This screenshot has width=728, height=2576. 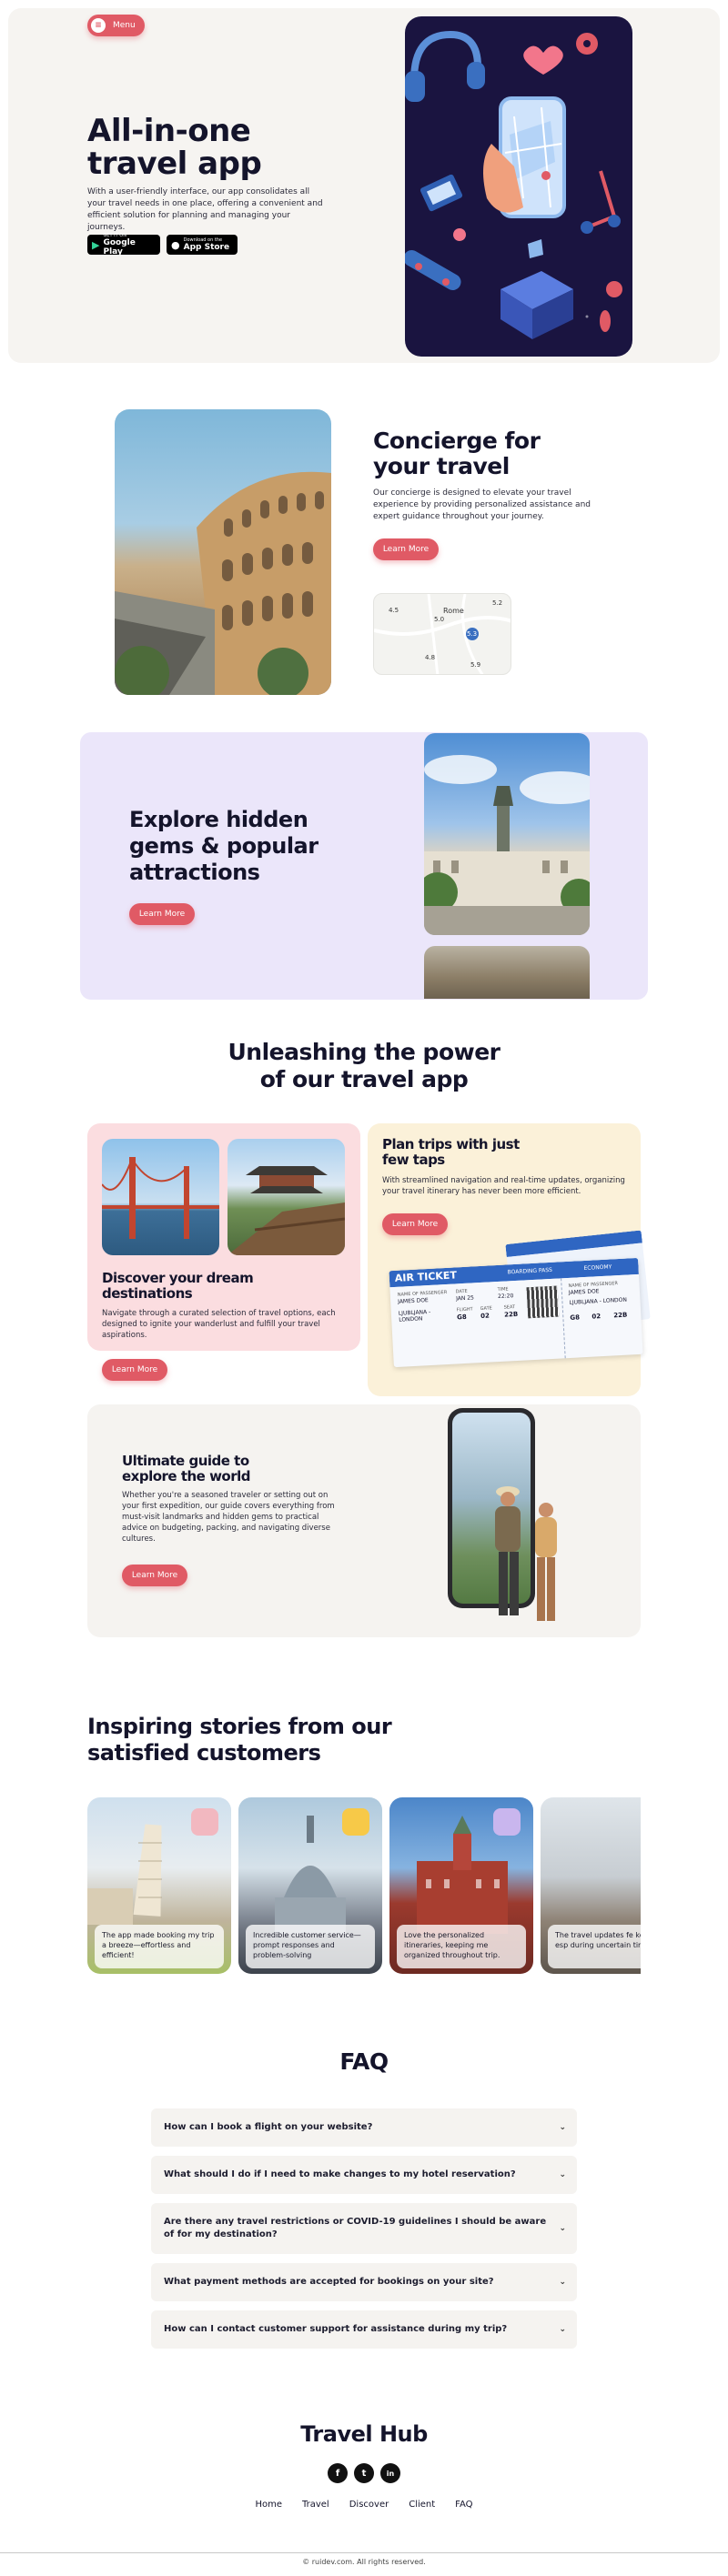 I want to click on instagram-icon: in, so click(x=390, y=2473).